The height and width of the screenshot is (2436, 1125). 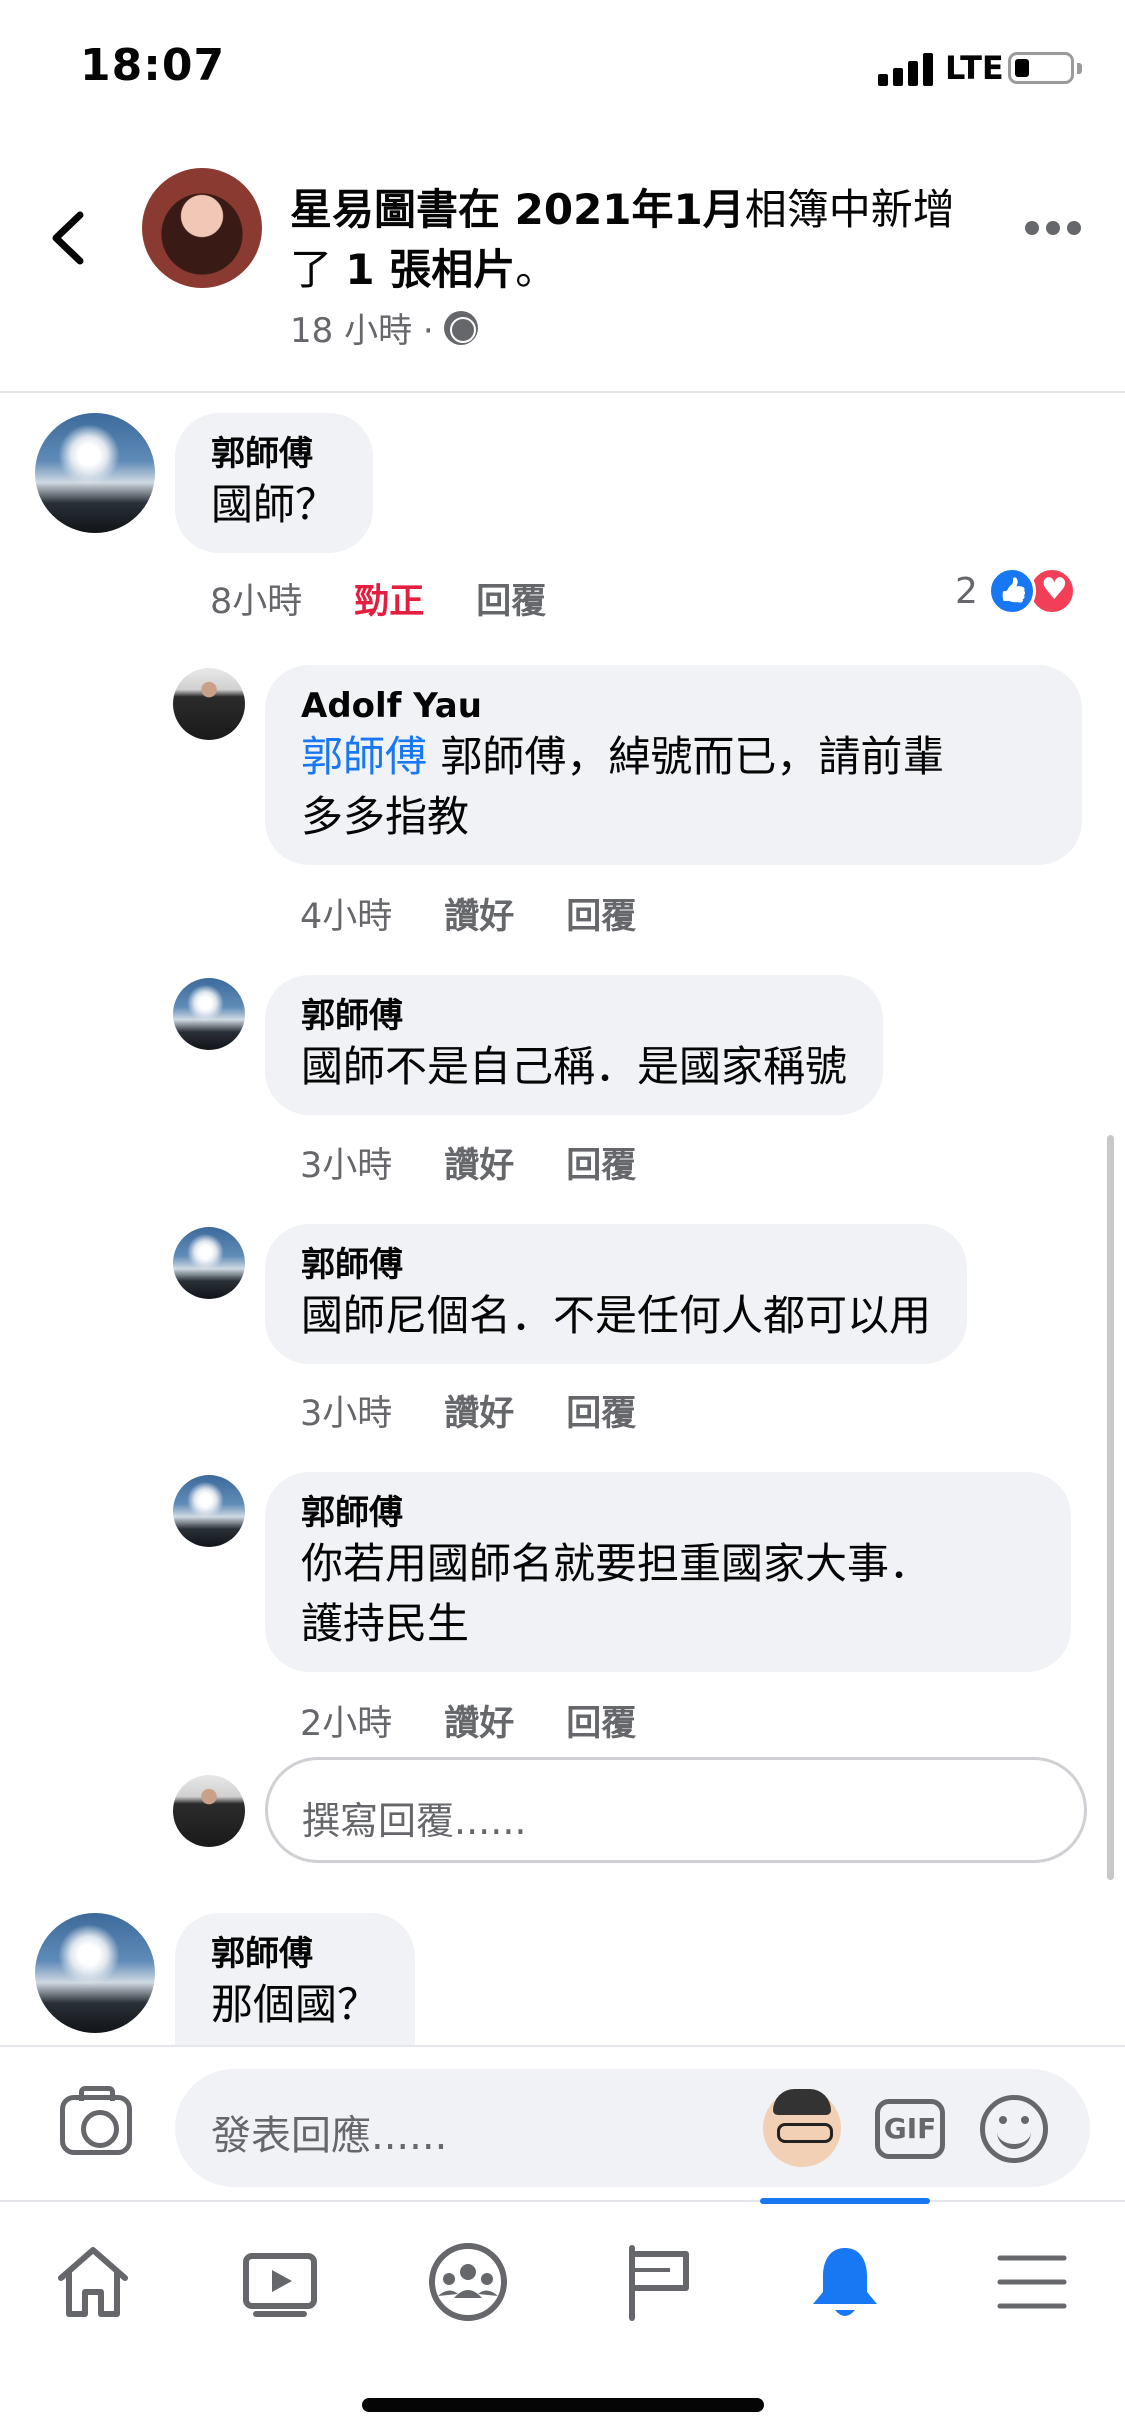 I want to click on reply-text: 國師尼個名．不是任何人都可以用, so click(x=616, y=1315).